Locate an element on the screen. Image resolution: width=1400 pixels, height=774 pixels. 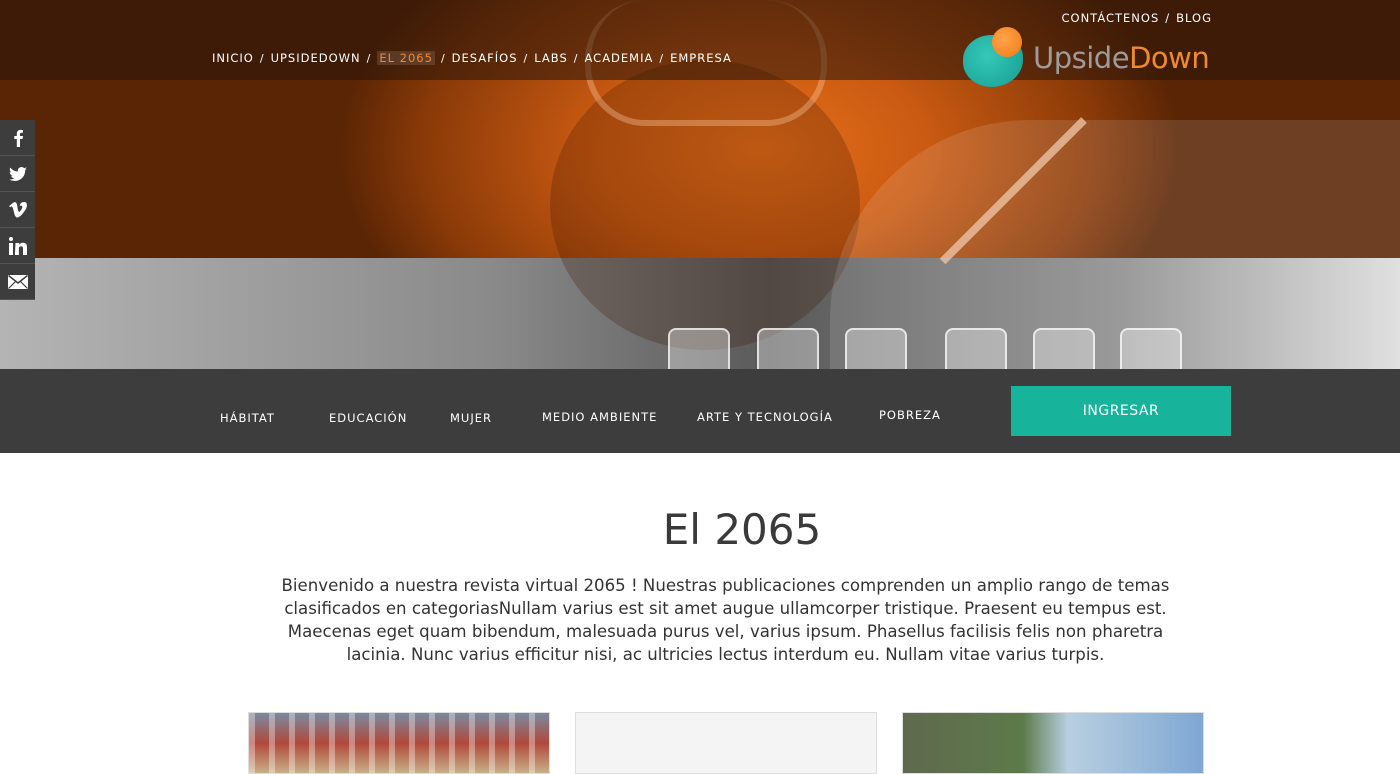
category-habitat: HÁBITAT is located at coordinates (247, 418).